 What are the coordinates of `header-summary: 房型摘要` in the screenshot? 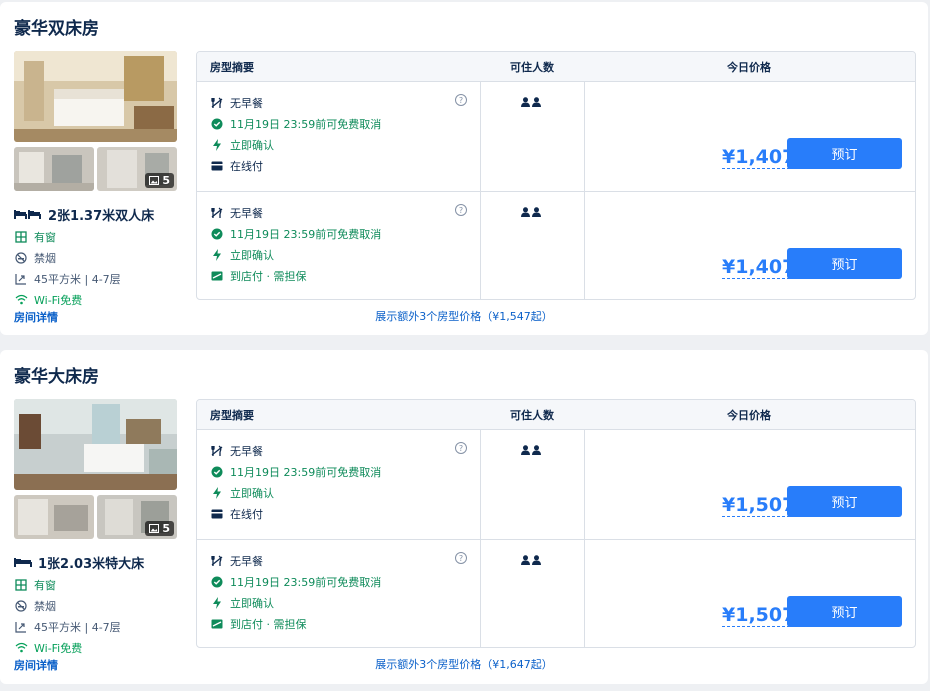 It's located at (232, 67).